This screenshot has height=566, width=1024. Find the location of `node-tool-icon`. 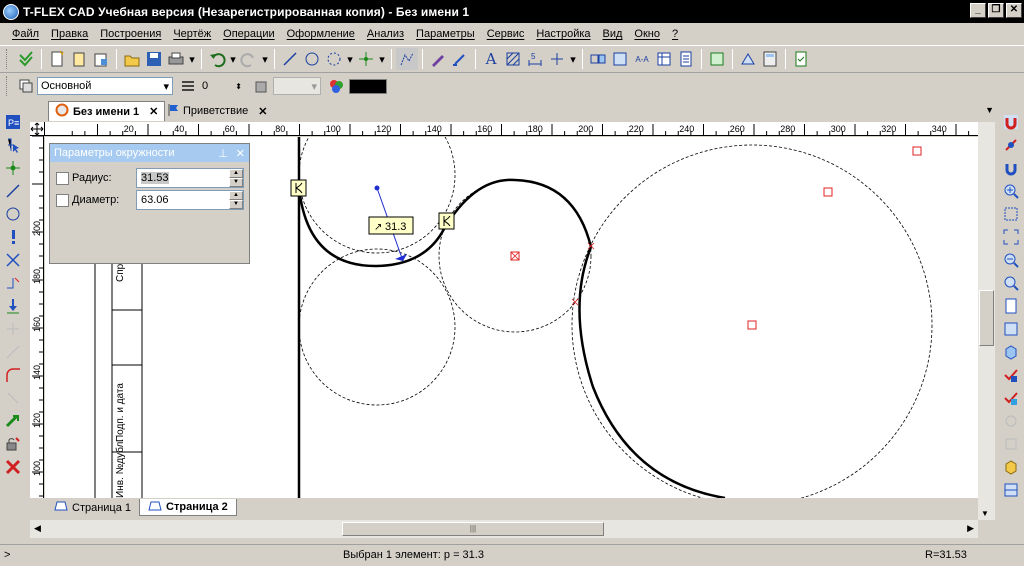

node-tool-icon is located at coordinates (366, 59).